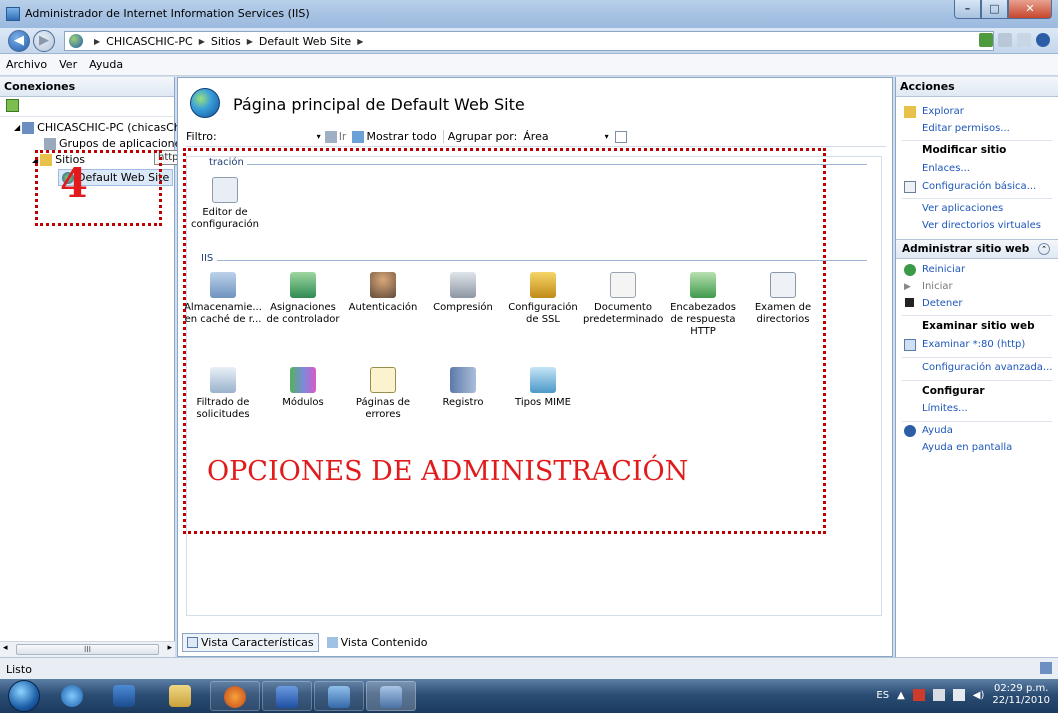 The width and height of the screenshot is (1058, 713). Describe the element at coordinates (68, 64) in the screenshot. I see `menu-ver: Ver` at that location.